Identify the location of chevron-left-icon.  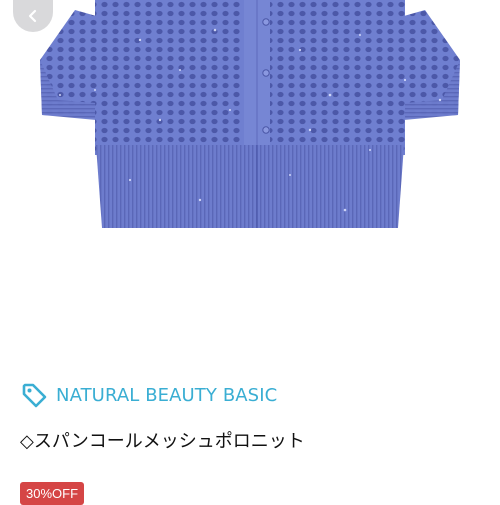
(32, 16).